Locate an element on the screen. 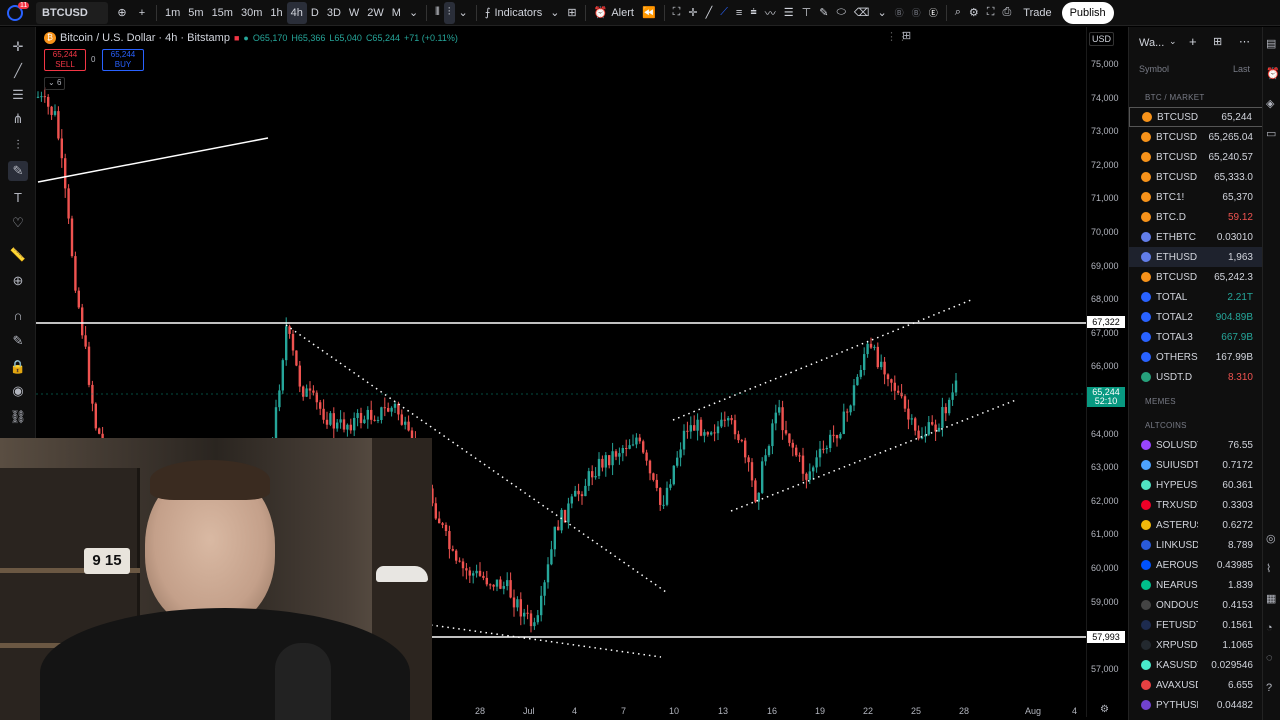 Image resolution: width=1280 pixels, height=720 pixels. timeframe-3D: 3D is located at coordinates (334, 13).